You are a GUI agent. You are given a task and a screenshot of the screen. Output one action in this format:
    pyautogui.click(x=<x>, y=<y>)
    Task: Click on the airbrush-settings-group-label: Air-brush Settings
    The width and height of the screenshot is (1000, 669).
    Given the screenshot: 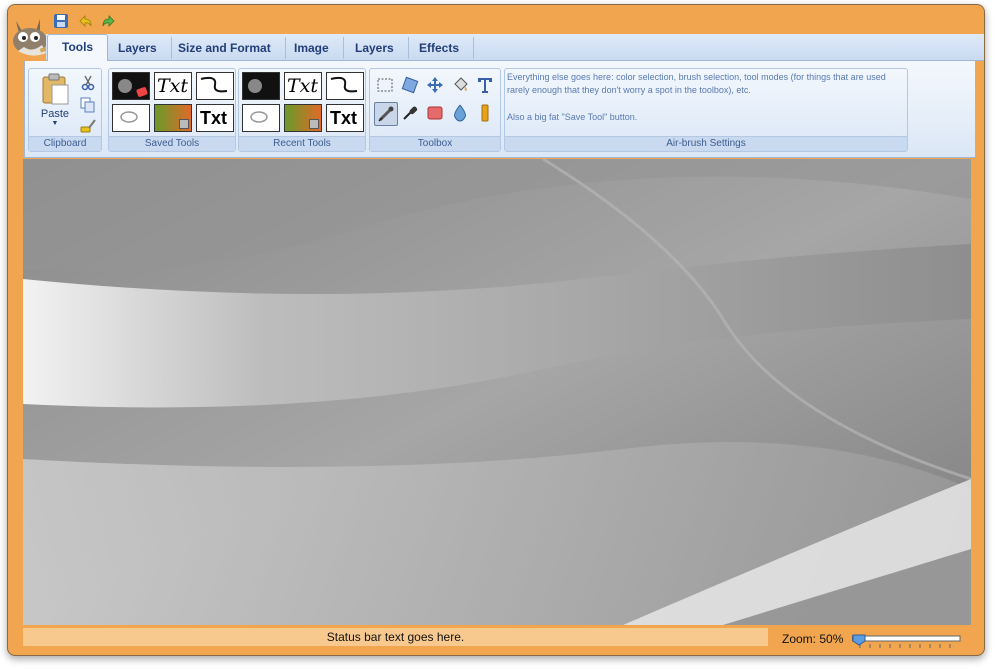 What is the action you would take?
    pyautogui.click(x=706, y=143)
    